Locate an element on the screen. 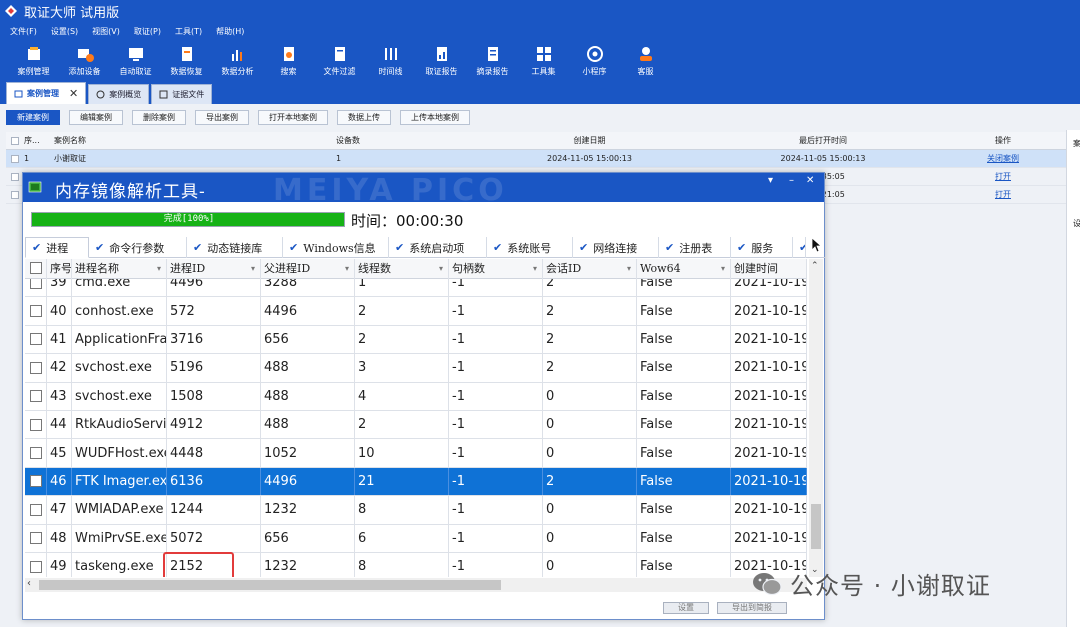 This screenshot has height=627, width=1080. data-upload-button: 数据上传 is located at coordinates (364, 117).